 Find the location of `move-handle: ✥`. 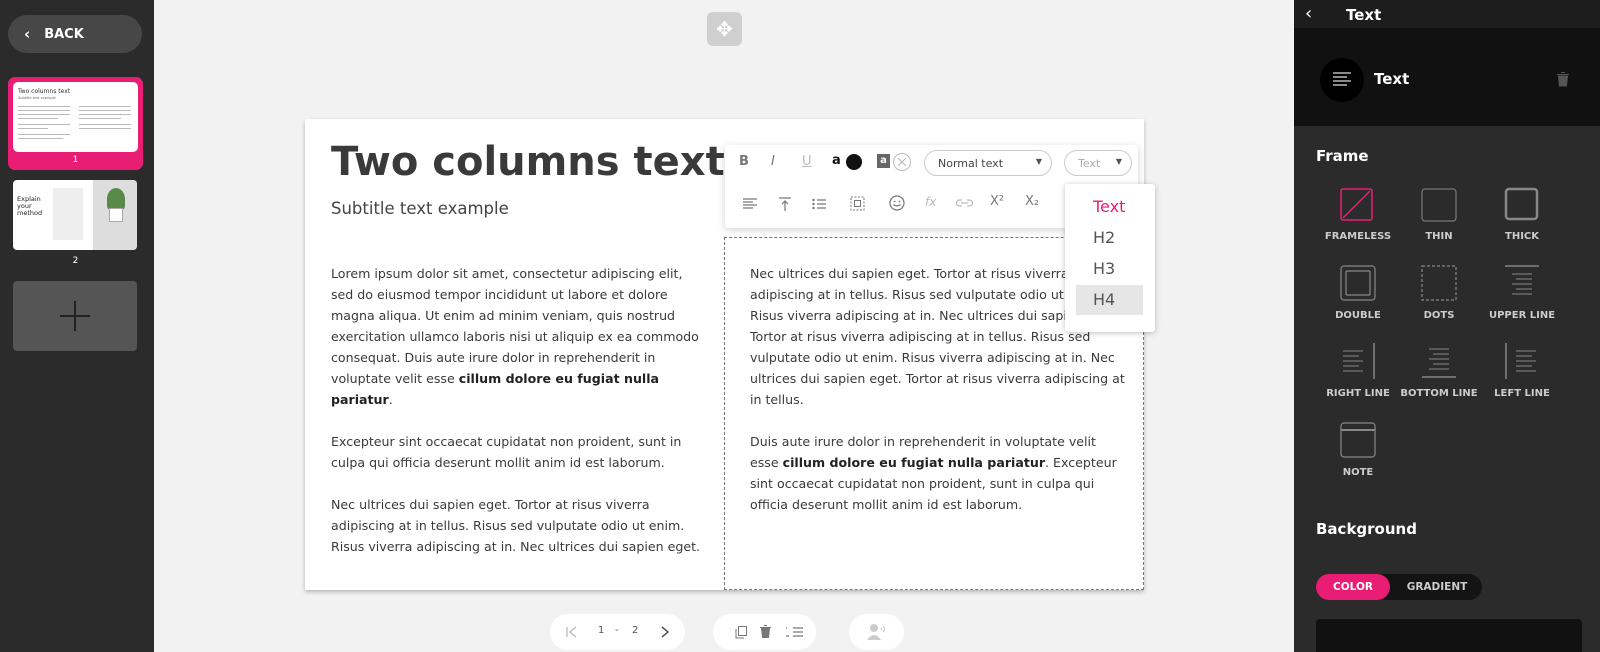

move-handle: ✥ is located at coordinates (724, 29).